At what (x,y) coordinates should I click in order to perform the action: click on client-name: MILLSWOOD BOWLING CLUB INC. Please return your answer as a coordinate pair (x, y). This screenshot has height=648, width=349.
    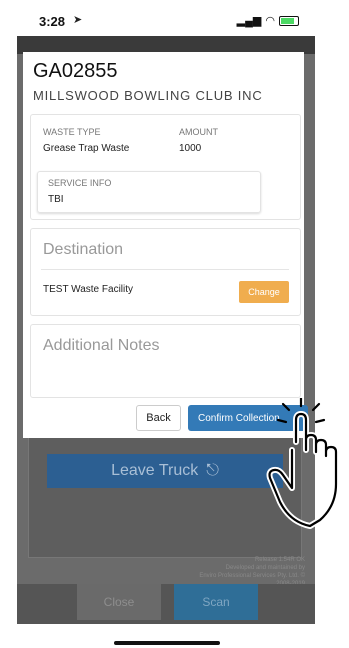
    Looking at the image, I should click on (148, 95).